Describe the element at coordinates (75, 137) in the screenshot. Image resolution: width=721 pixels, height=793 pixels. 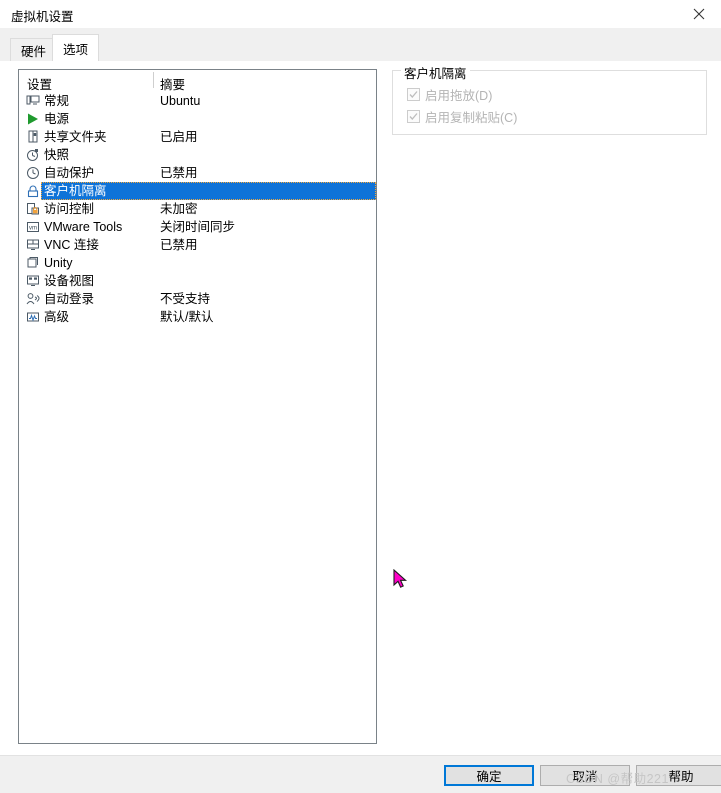
I see `list-item-label: 共享文件夹` at that location.